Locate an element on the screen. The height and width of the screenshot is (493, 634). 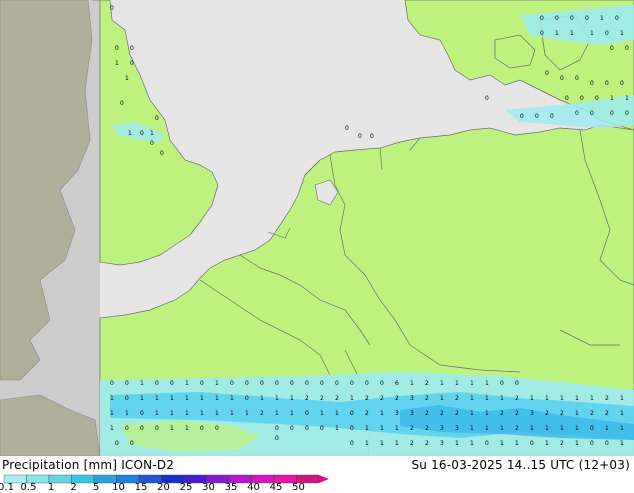
model-label: ICON-D2 is located at coordinates (148, 465).